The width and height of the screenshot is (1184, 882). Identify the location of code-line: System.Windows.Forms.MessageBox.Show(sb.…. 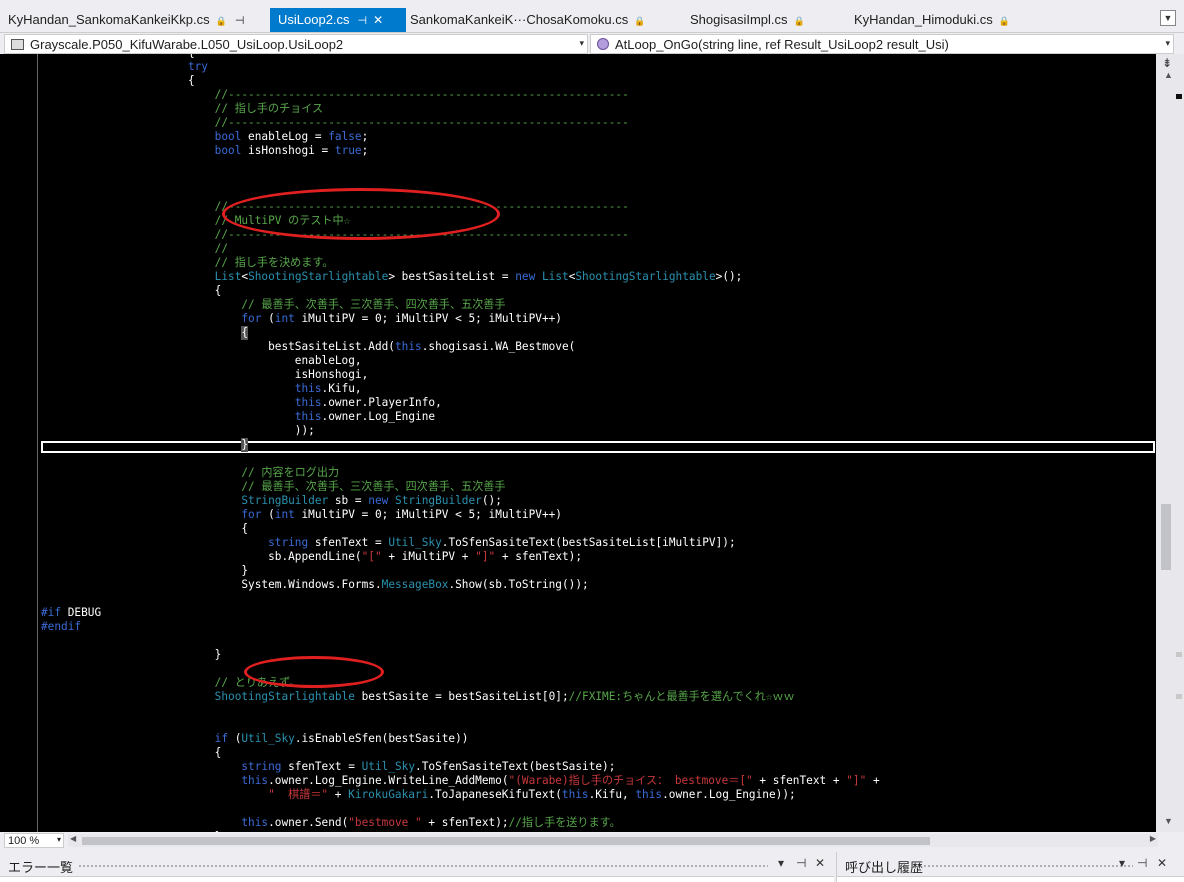
(314, 585).